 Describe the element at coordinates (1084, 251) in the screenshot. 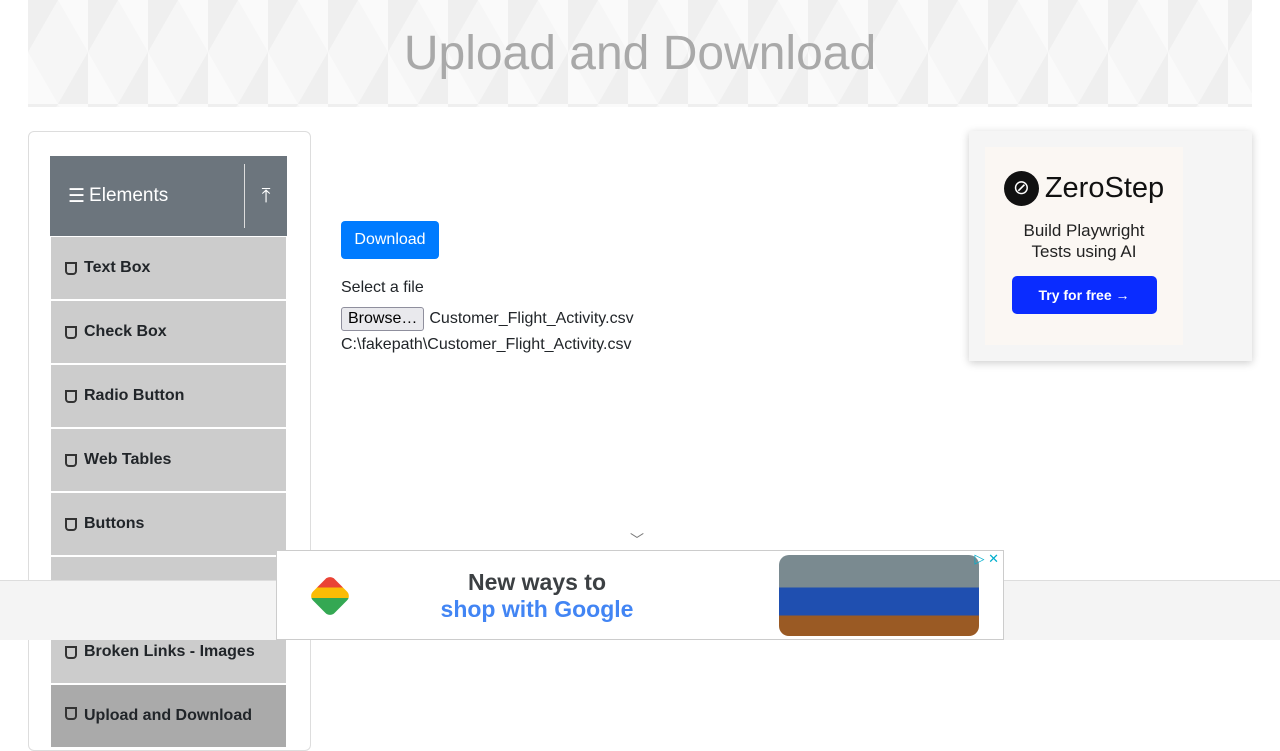

I see `ad-tagline-2: Tests using AI` at that location.